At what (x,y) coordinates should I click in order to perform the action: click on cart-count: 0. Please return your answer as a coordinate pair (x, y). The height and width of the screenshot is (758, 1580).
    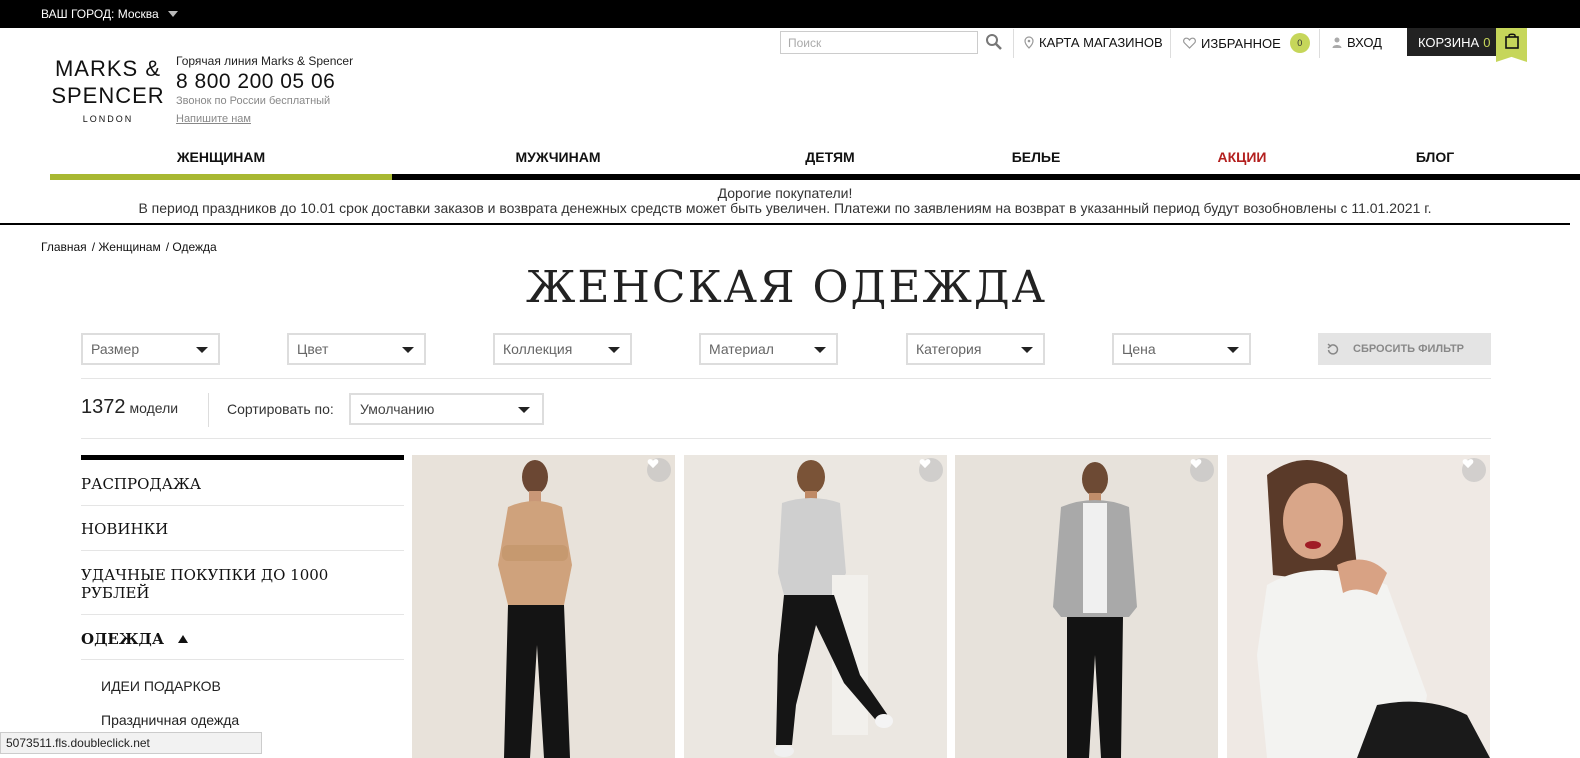
    Looking at the image, I should click on (1487, 42).